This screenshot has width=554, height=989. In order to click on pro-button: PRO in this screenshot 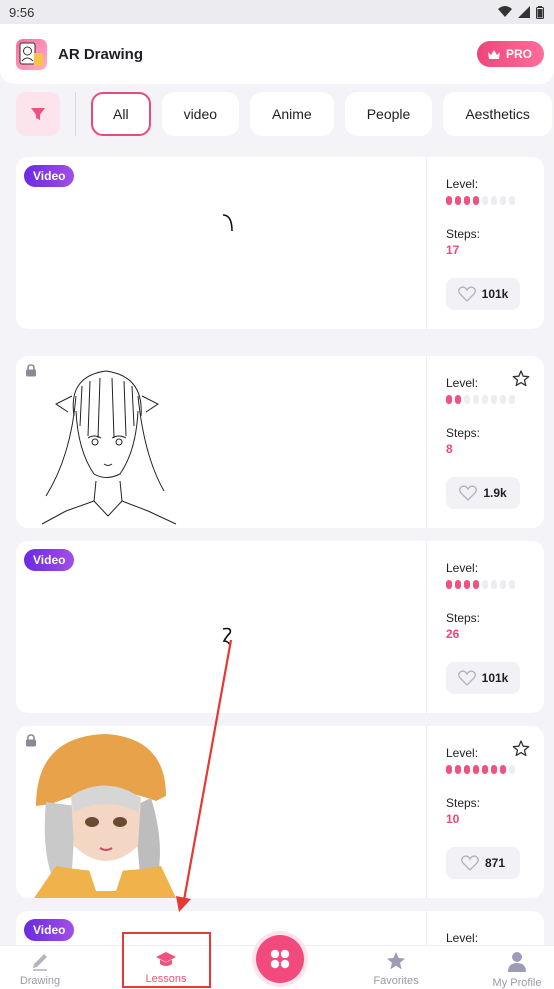, I will do `click(510, 54)`.